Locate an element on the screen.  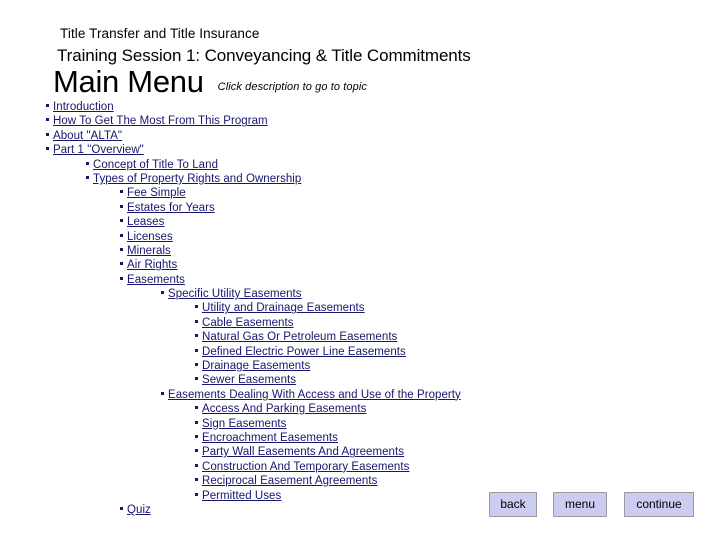
menu-item: Introduction is located at coordinates (360, 107).